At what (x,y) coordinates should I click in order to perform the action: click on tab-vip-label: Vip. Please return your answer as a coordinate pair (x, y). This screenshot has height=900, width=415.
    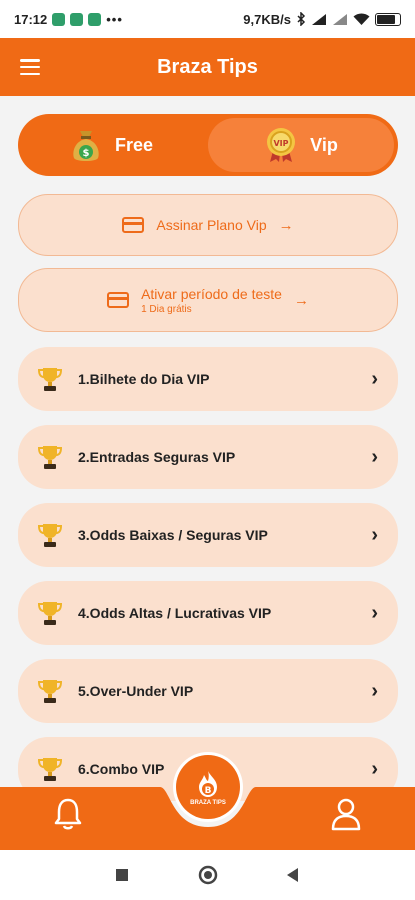
    Looking at the image, I should click on (324, 144).